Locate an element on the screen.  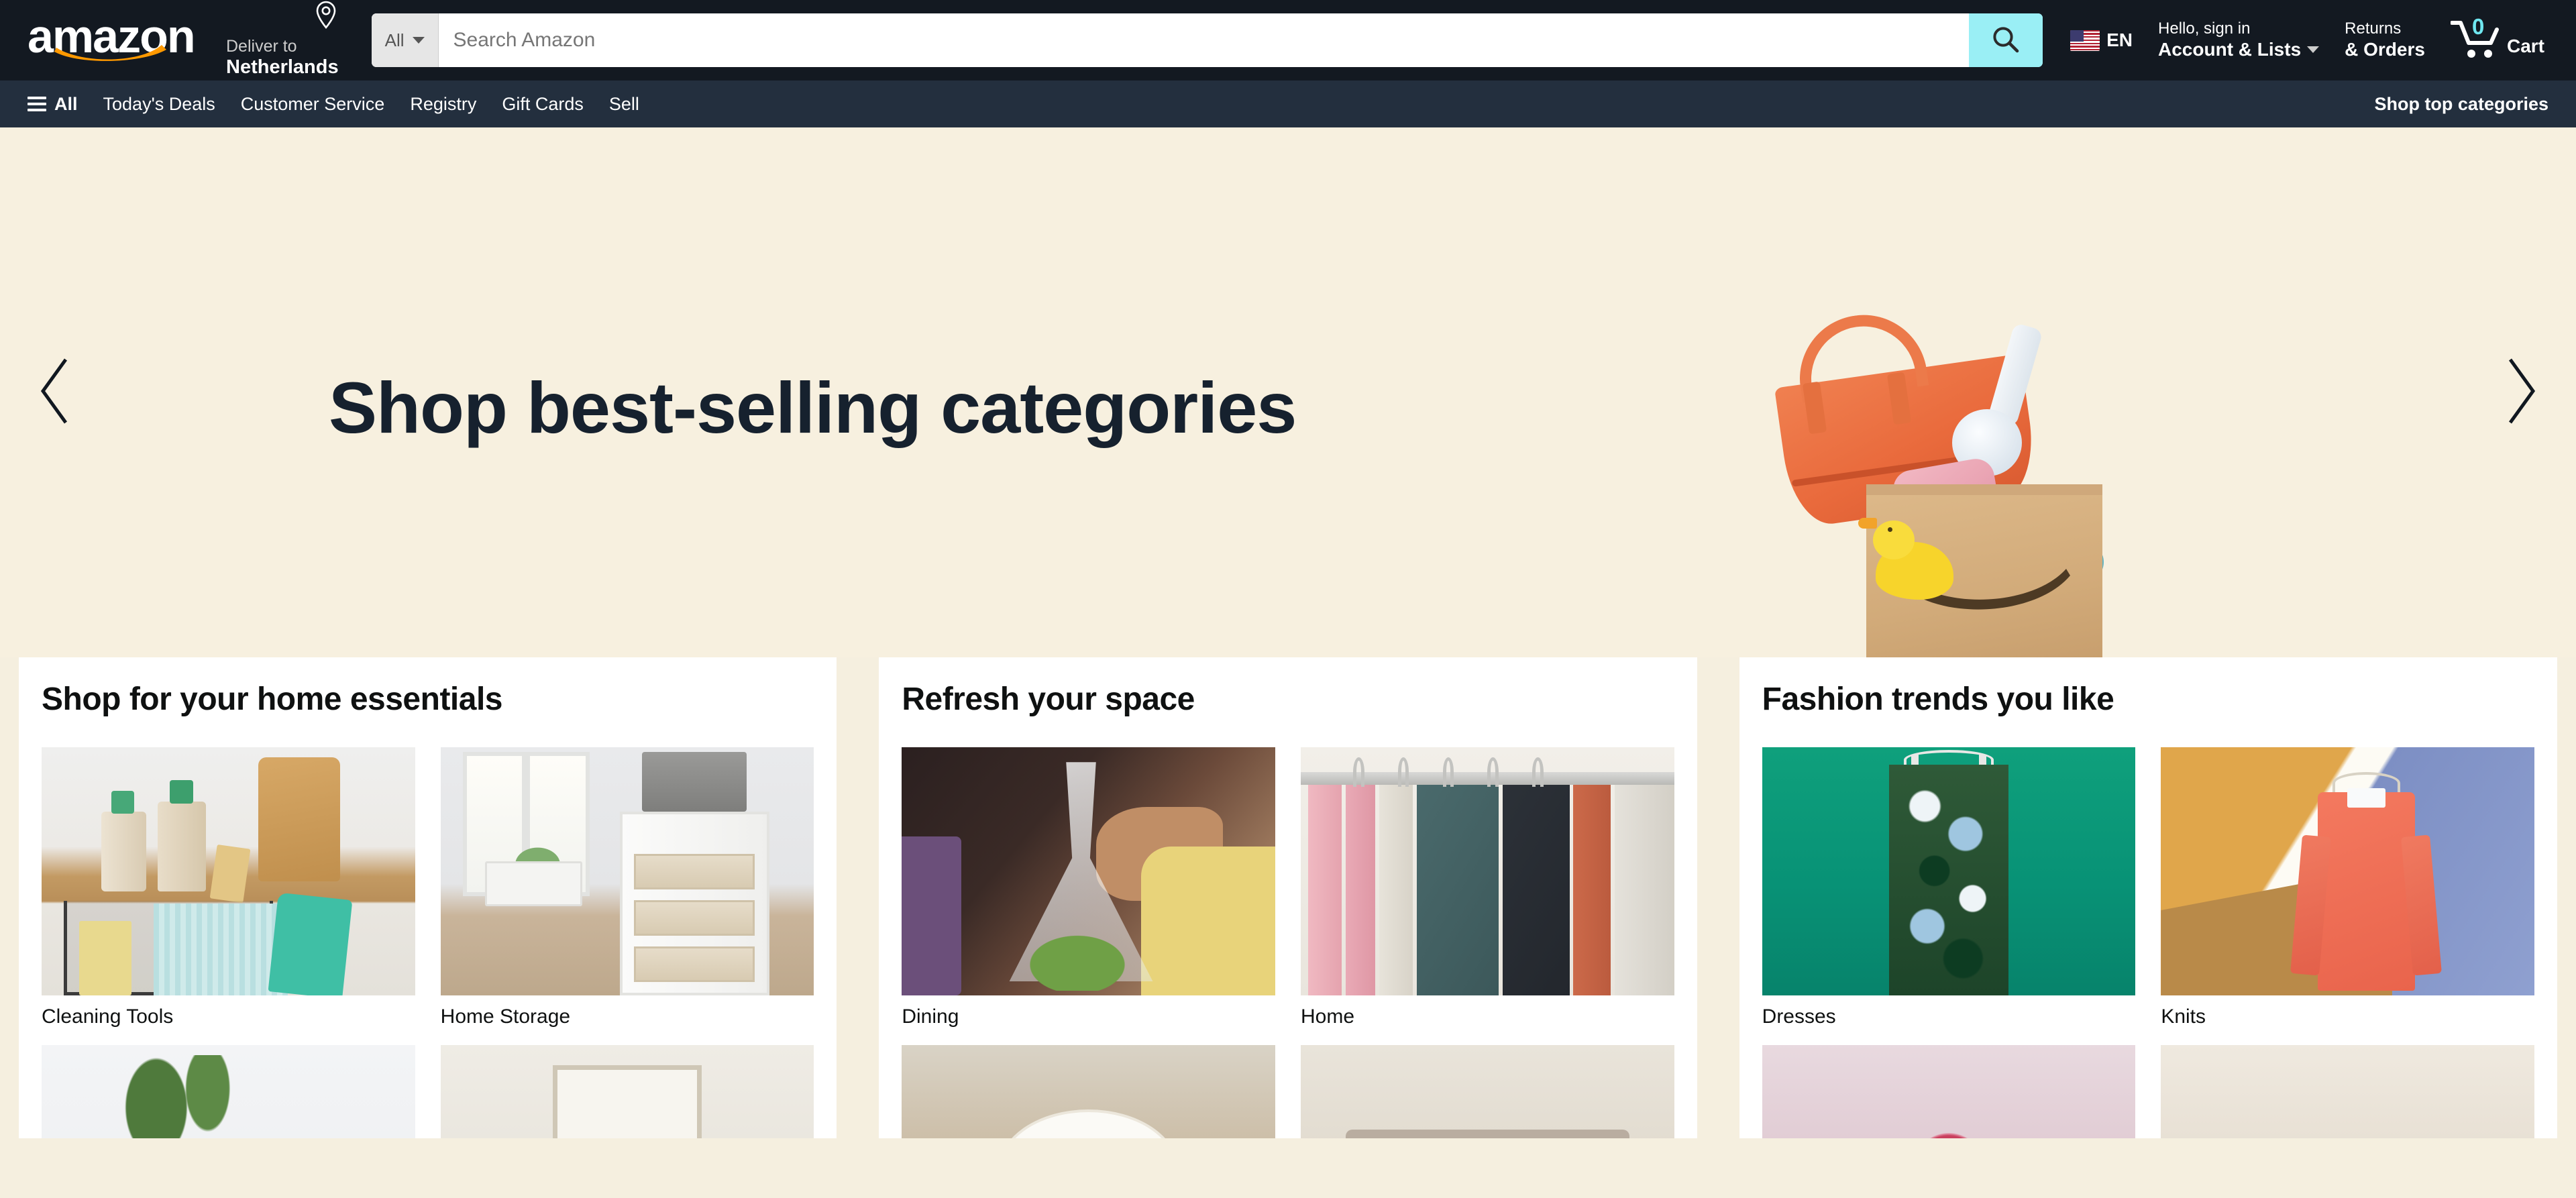
shopping-cart-icon is located at coordinates (2476, 41).